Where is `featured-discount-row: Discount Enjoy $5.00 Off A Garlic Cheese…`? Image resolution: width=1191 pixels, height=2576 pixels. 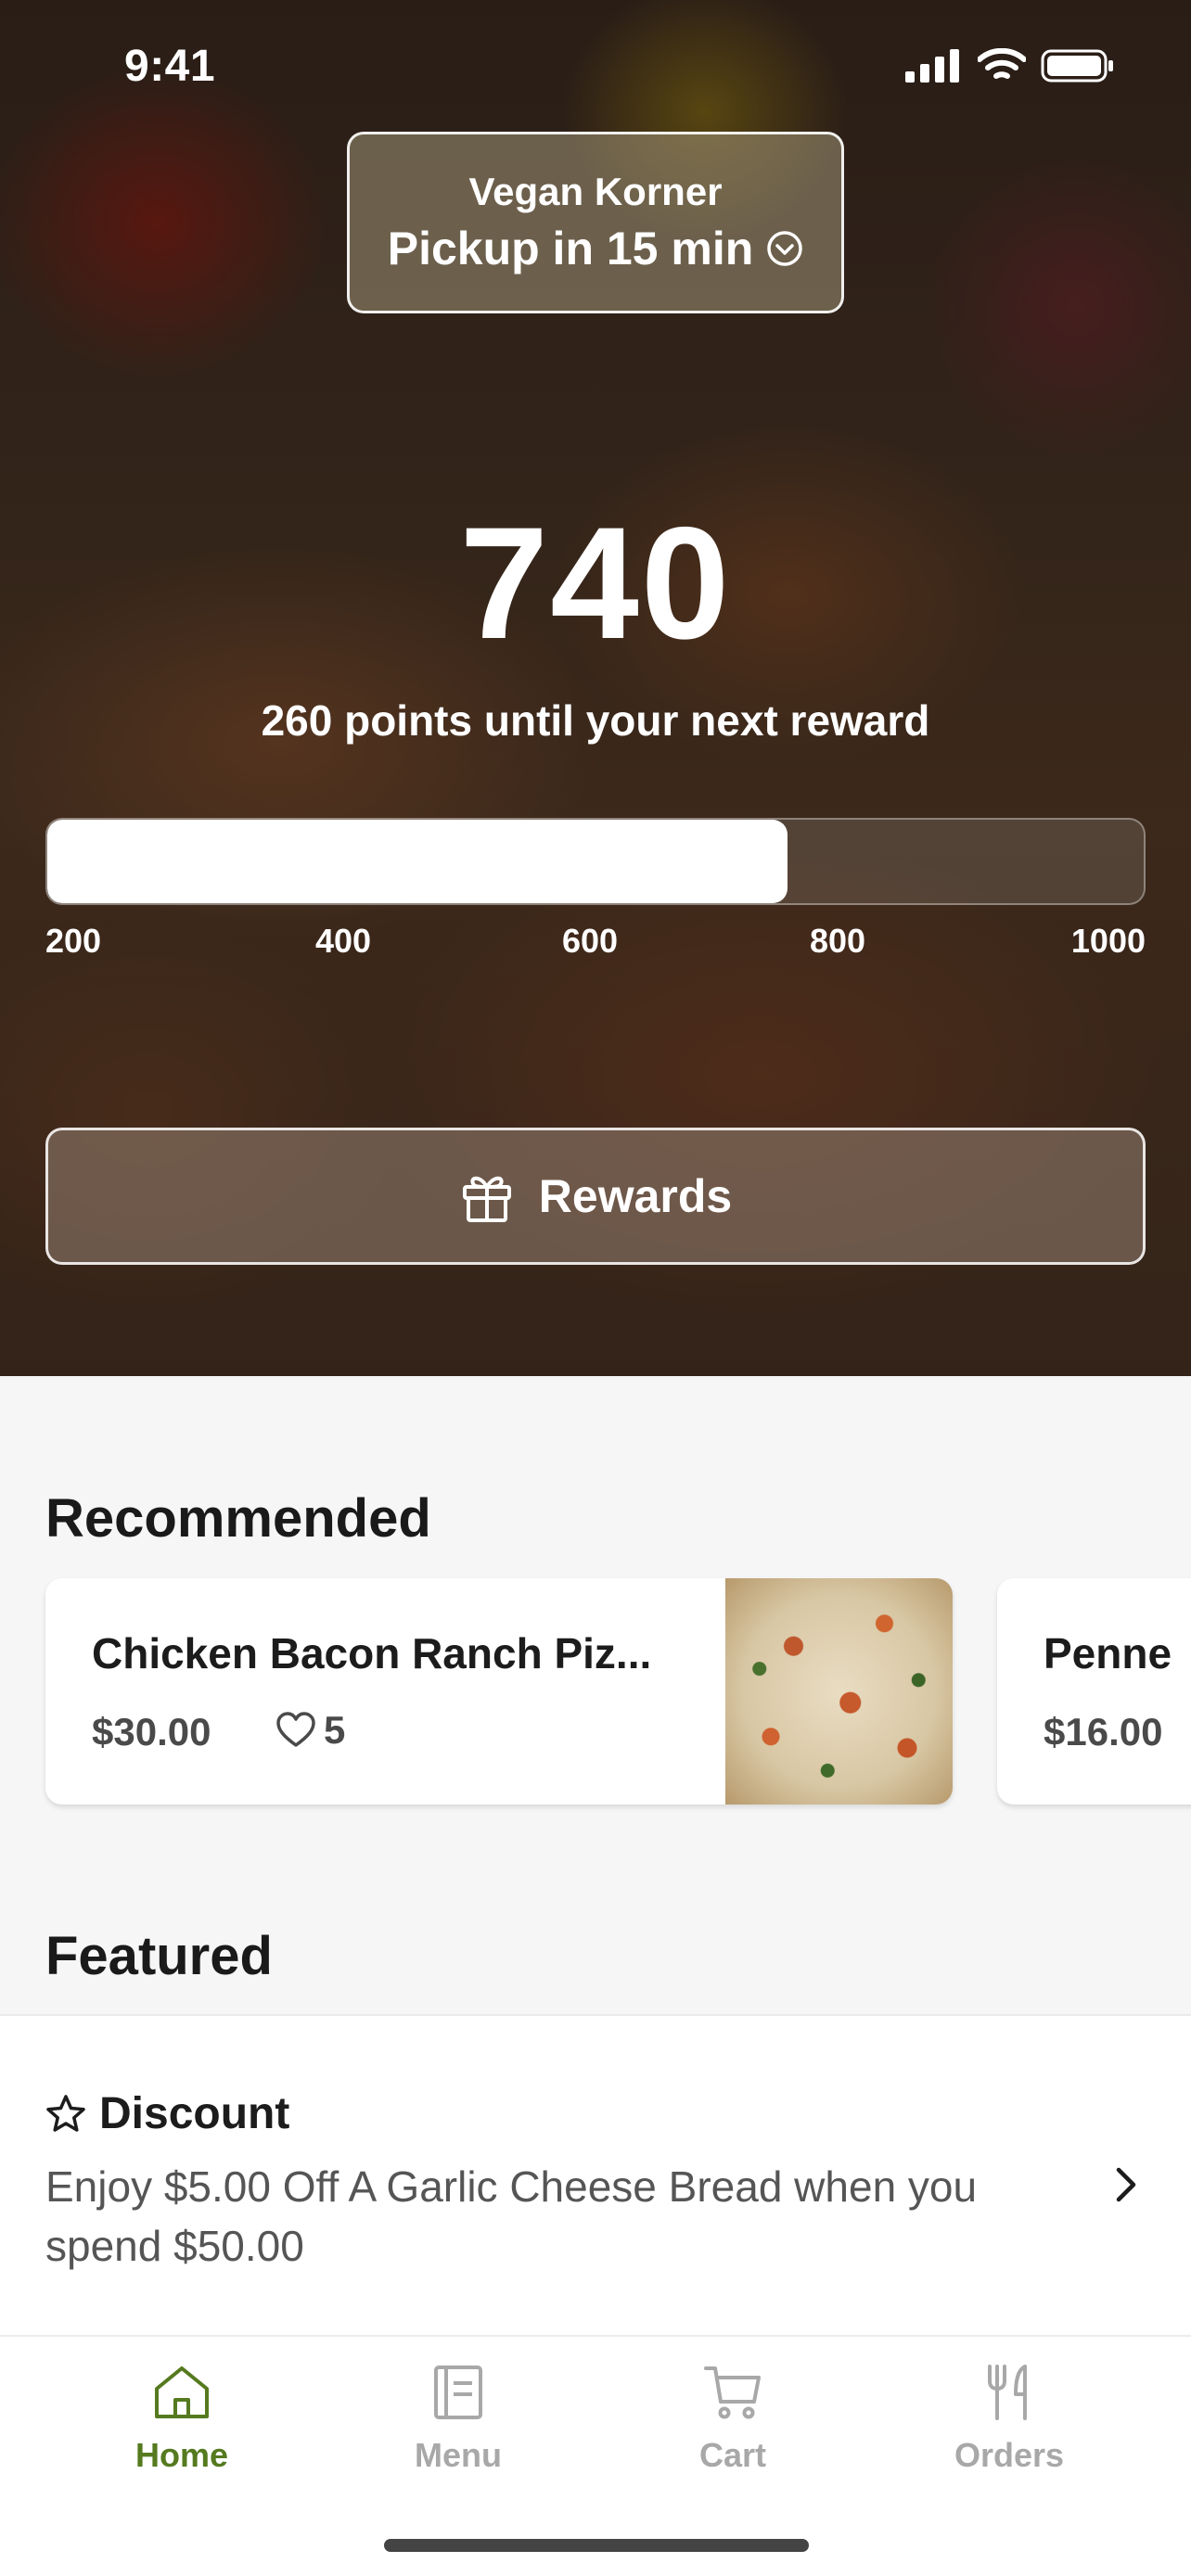
featured-discount-row: Discount Enjoy $5.00 Off A Garlic Cheese… is located at coordinates (595, 2174).